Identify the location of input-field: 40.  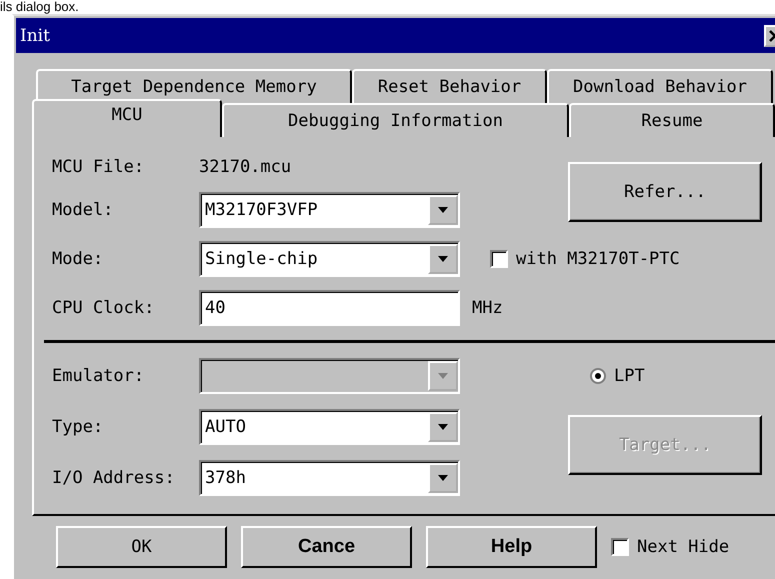
(329, 308).